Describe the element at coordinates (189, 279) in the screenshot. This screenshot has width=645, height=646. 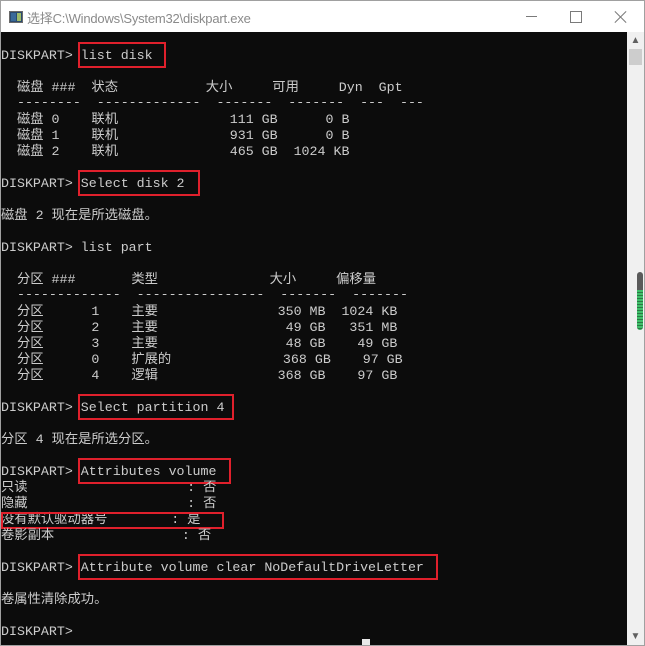
I see `output-line: 分区 ### 类型 大小 偏移量` at that location.